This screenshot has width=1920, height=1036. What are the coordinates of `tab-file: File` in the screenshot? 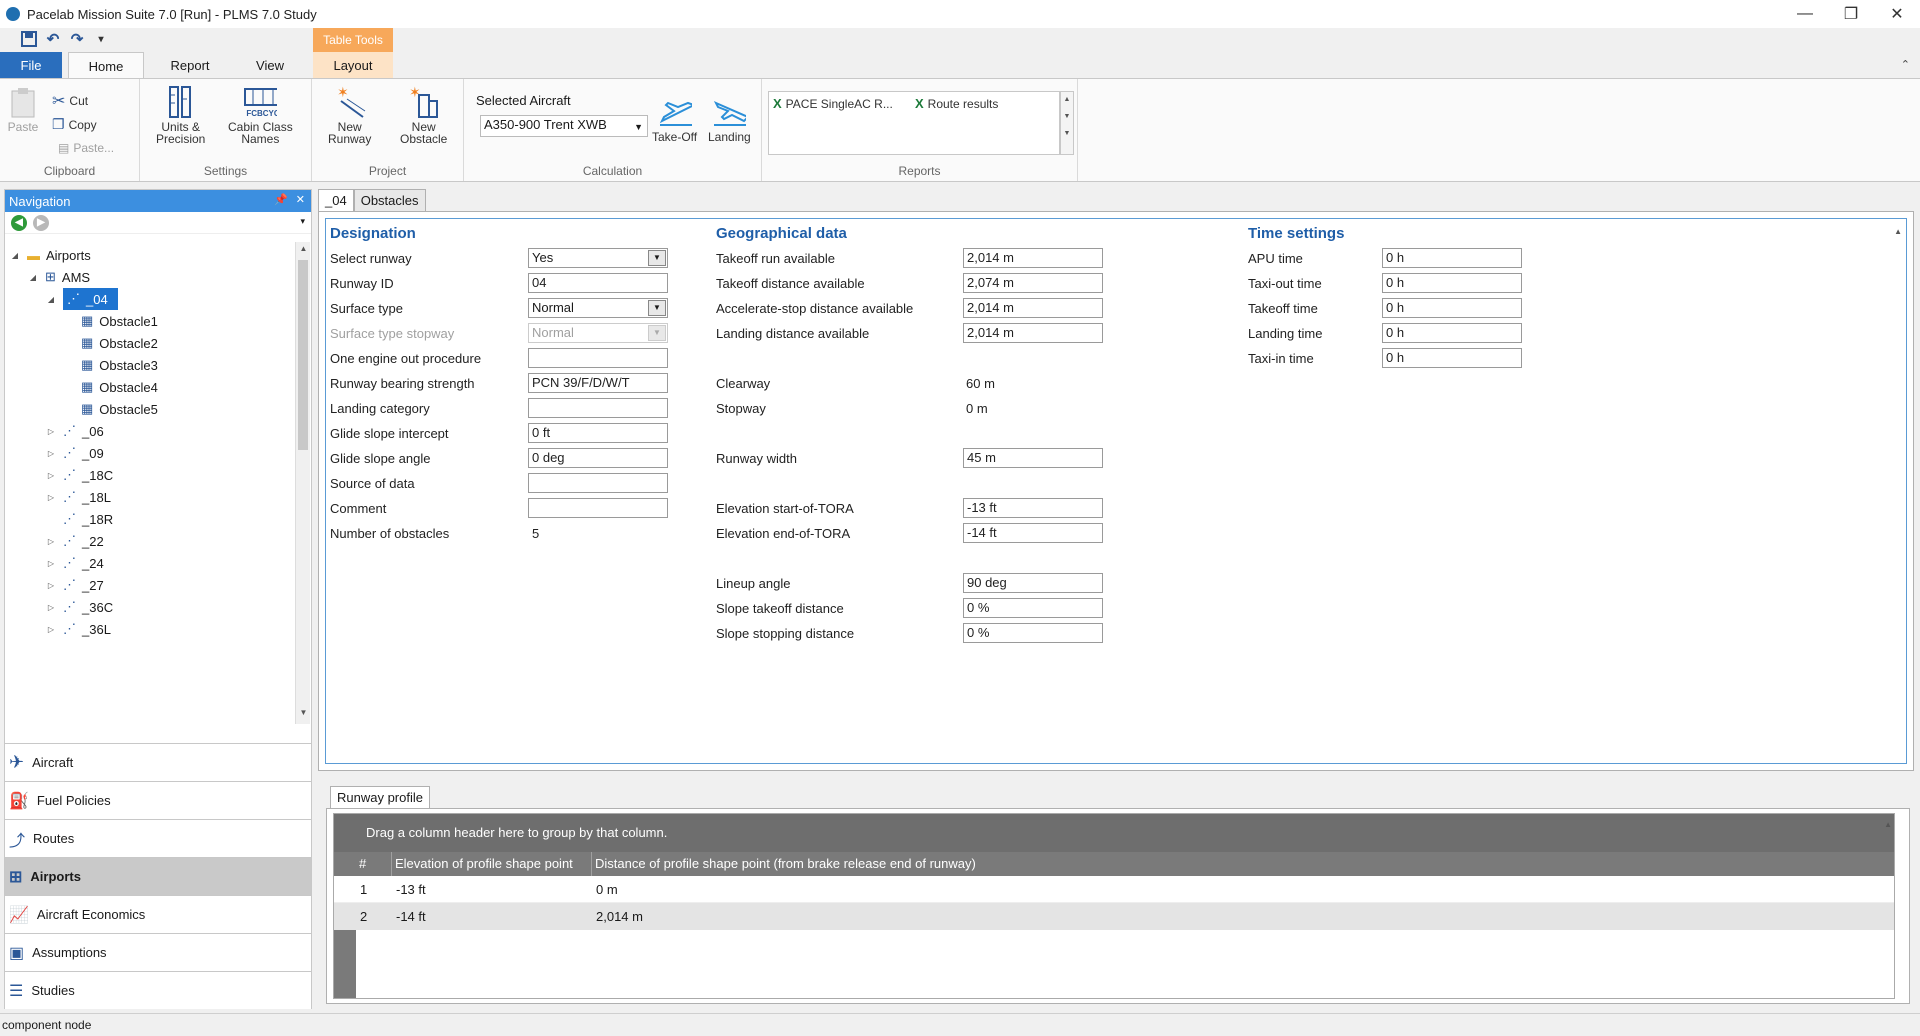 It's located at (31, 65).